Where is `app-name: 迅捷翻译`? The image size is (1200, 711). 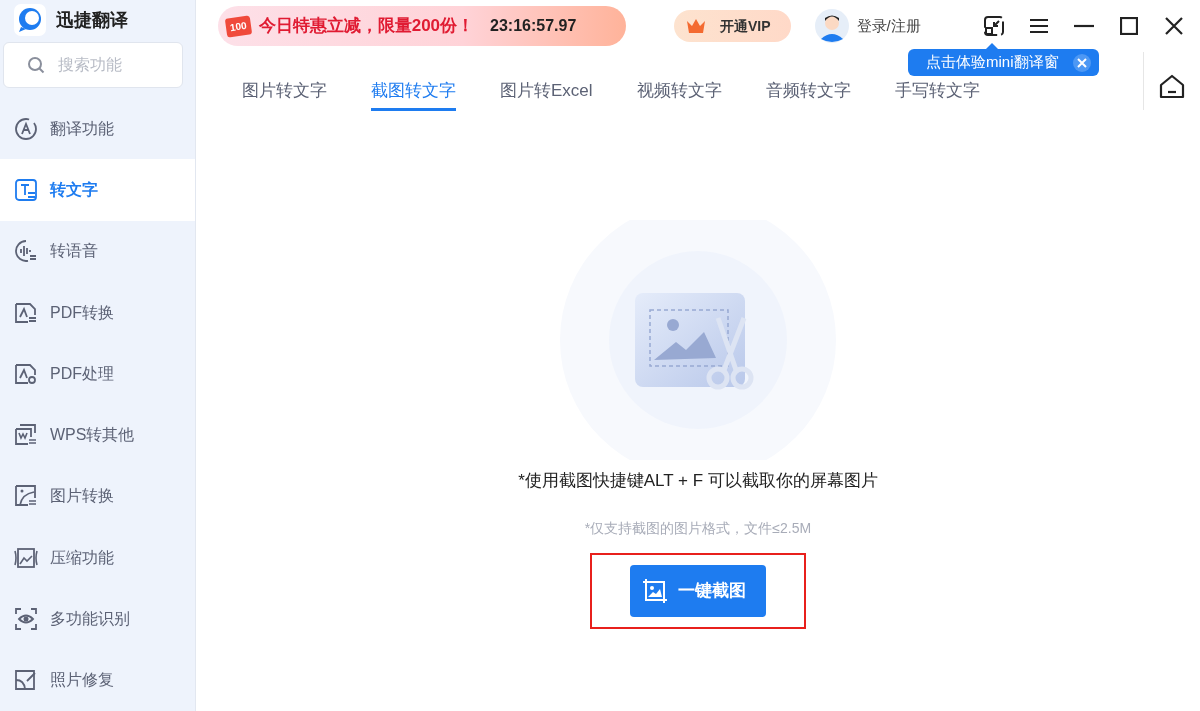 app-name: 迅捷翻译 is located at coordinates (92, 20).